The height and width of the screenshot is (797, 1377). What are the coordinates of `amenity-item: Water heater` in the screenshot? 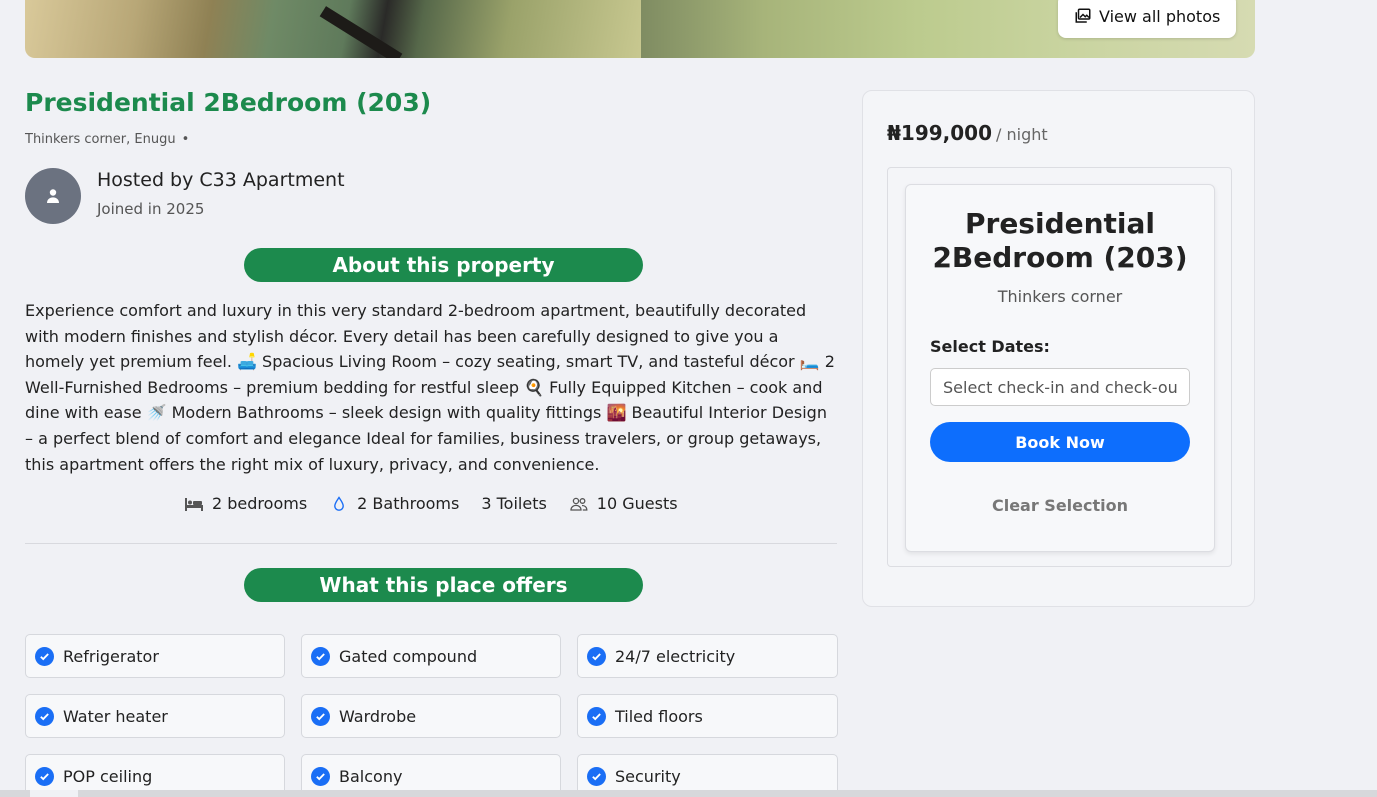 It's located at (155, 716).